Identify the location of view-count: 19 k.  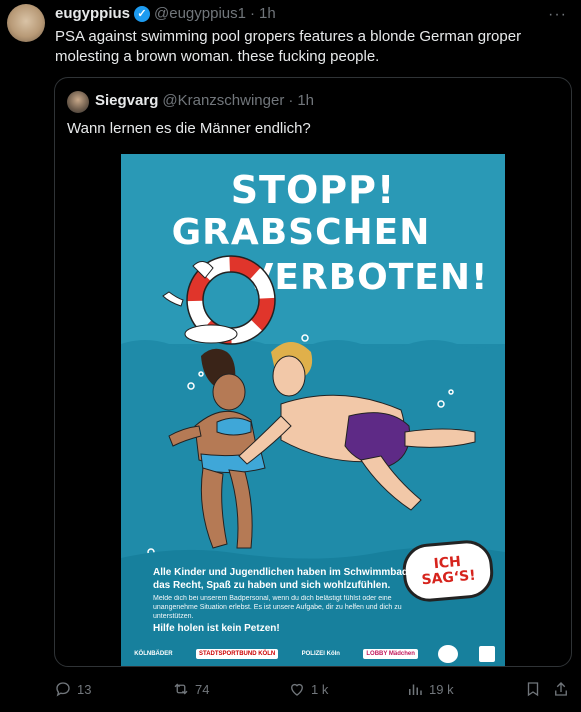
(441, 689).